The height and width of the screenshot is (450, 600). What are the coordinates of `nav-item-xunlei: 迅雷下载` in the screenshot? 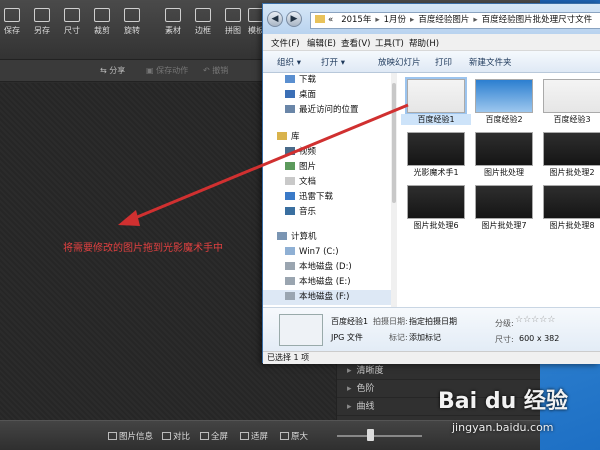 It's located at (327, 197).